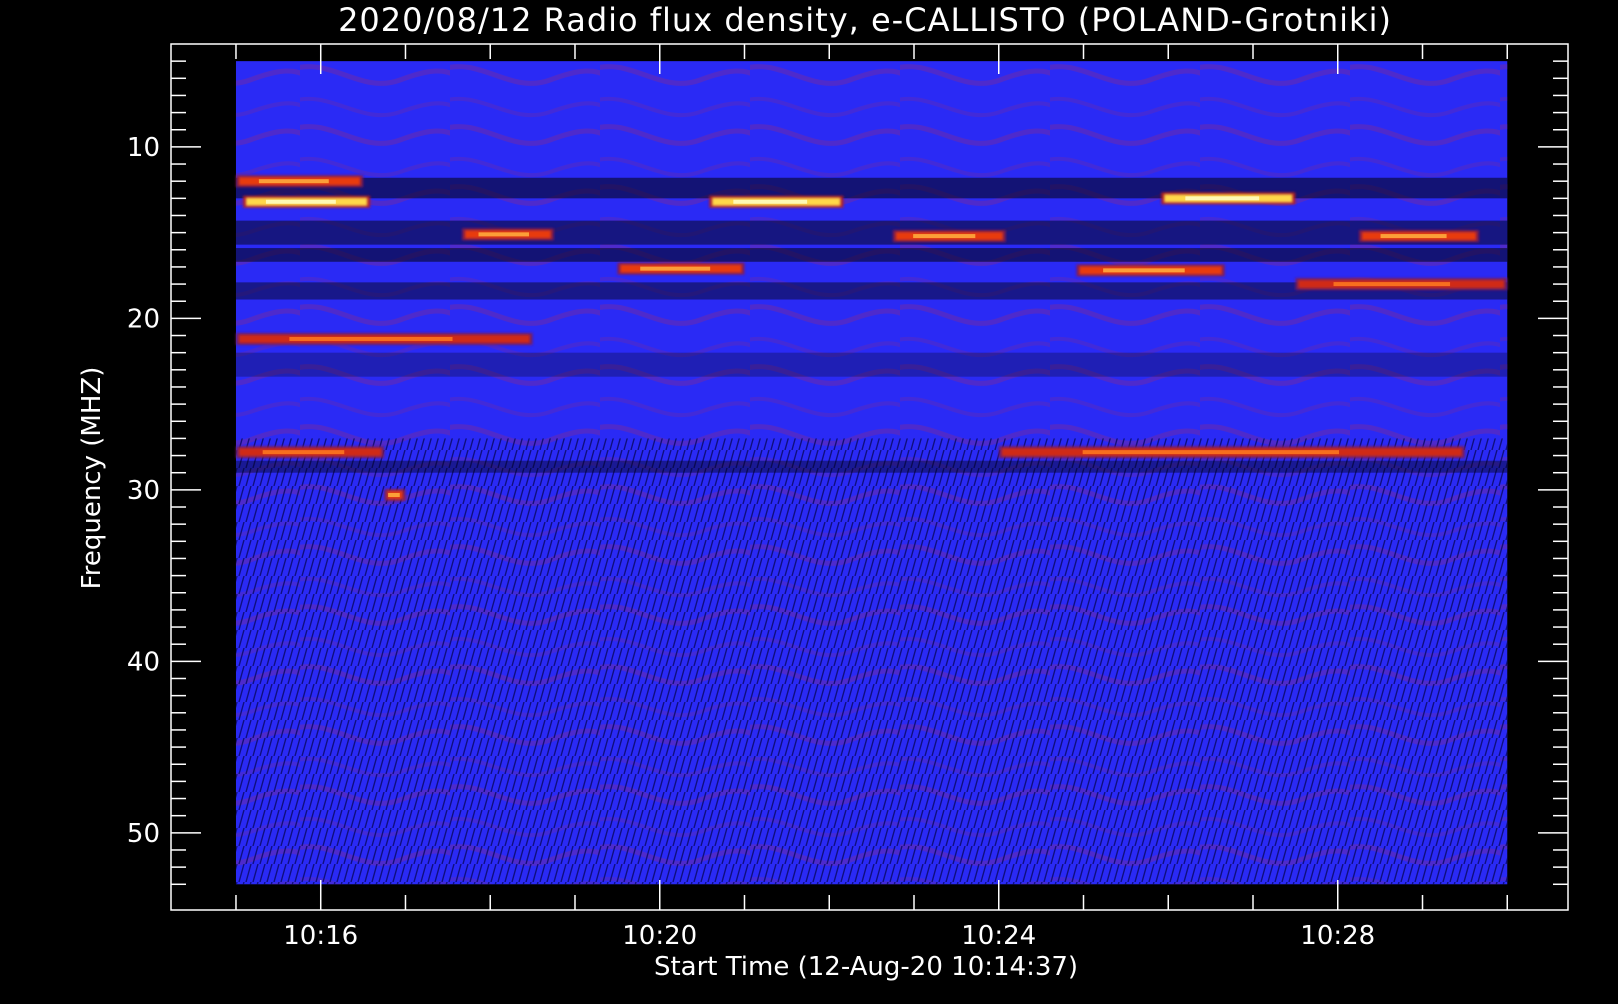  What do you see at coordinates (92, 478) in the screenshot?
I see `y-axis-label: Frequency (MHZ)` at bounding box center [92, 478].